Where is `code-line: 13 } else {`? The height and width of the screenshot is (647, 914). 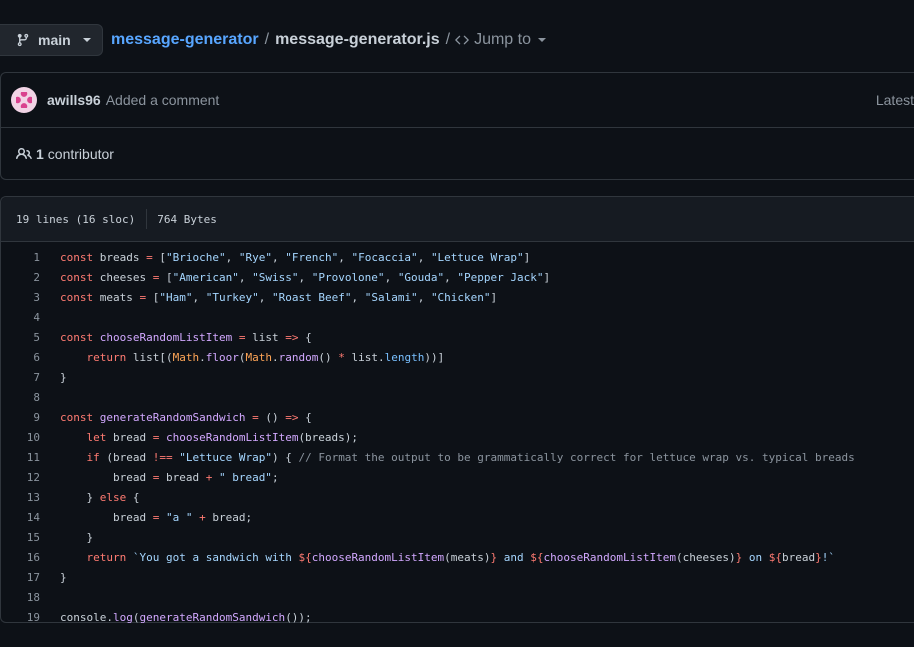
code-line: 13 } else { is located at coordinates (457, 497).